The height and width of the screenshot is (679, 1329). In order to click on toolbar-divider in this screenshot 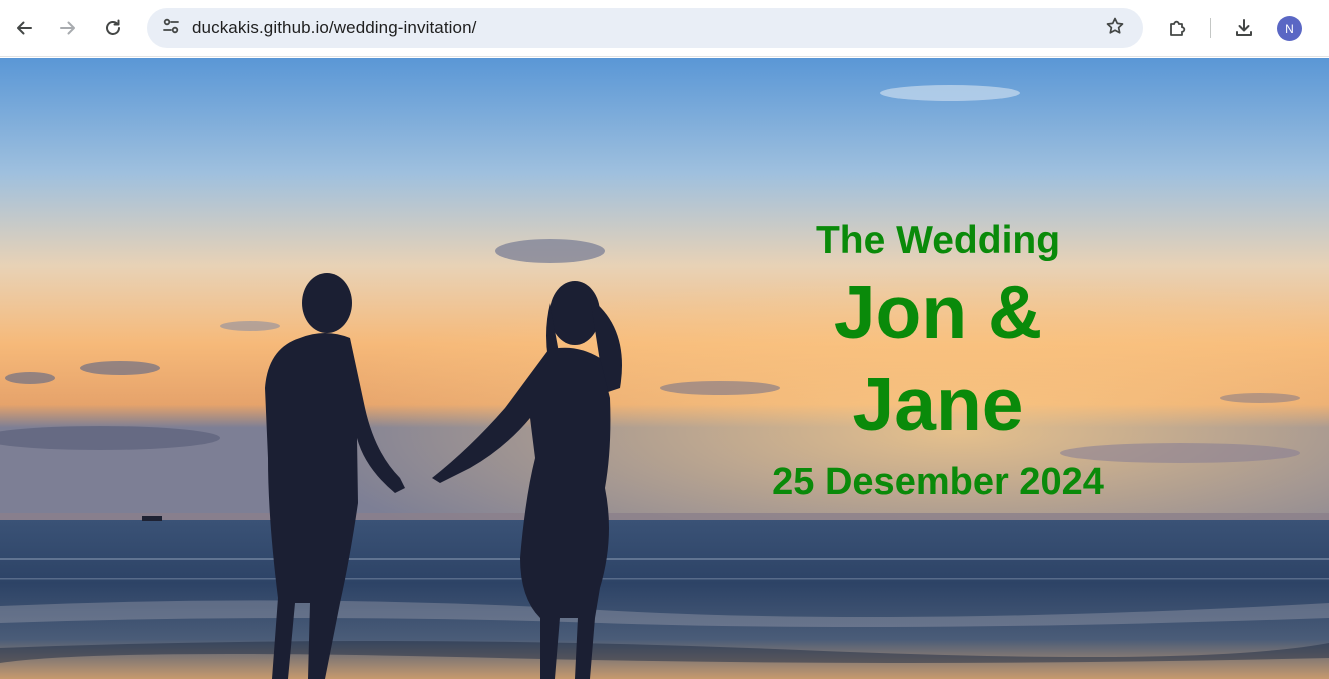, I will do `click(1210, 28)`.